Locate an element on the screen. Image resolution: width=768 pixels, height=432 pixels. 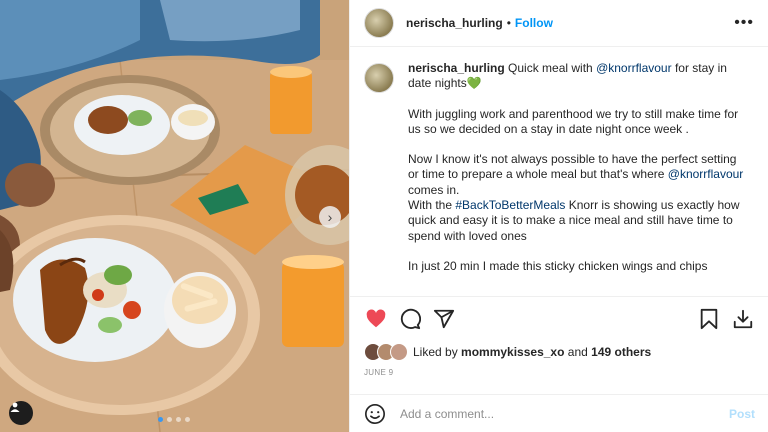
comment-button is located at coordinates (410, 319).